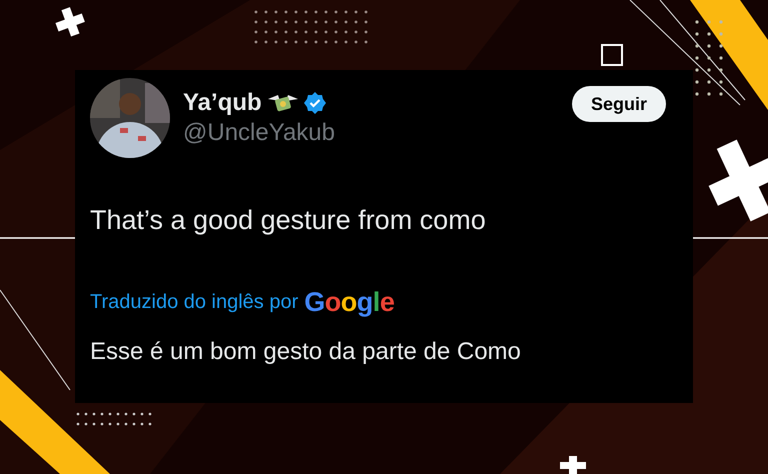  I want to click on translated-text: Esse é um bom gesto da parte de Como, so click(306, 352).